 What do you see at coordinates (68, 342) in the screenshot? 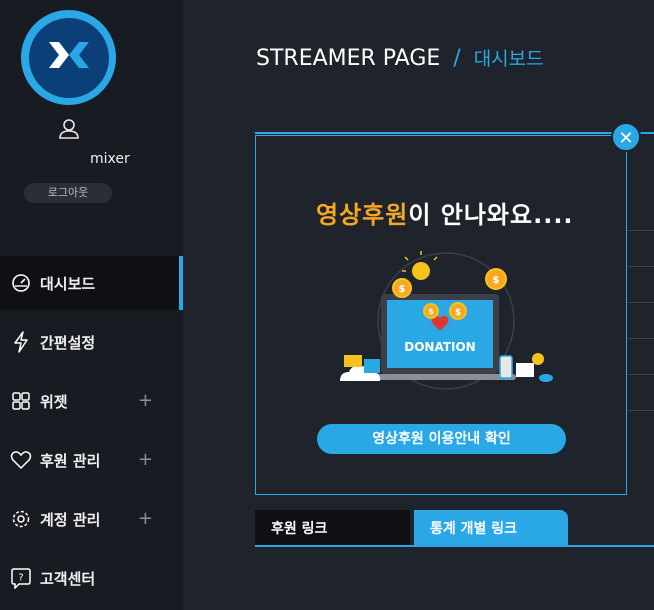
I see `sidebar-item-label: 간편설정` at bounding box center [68, 342].